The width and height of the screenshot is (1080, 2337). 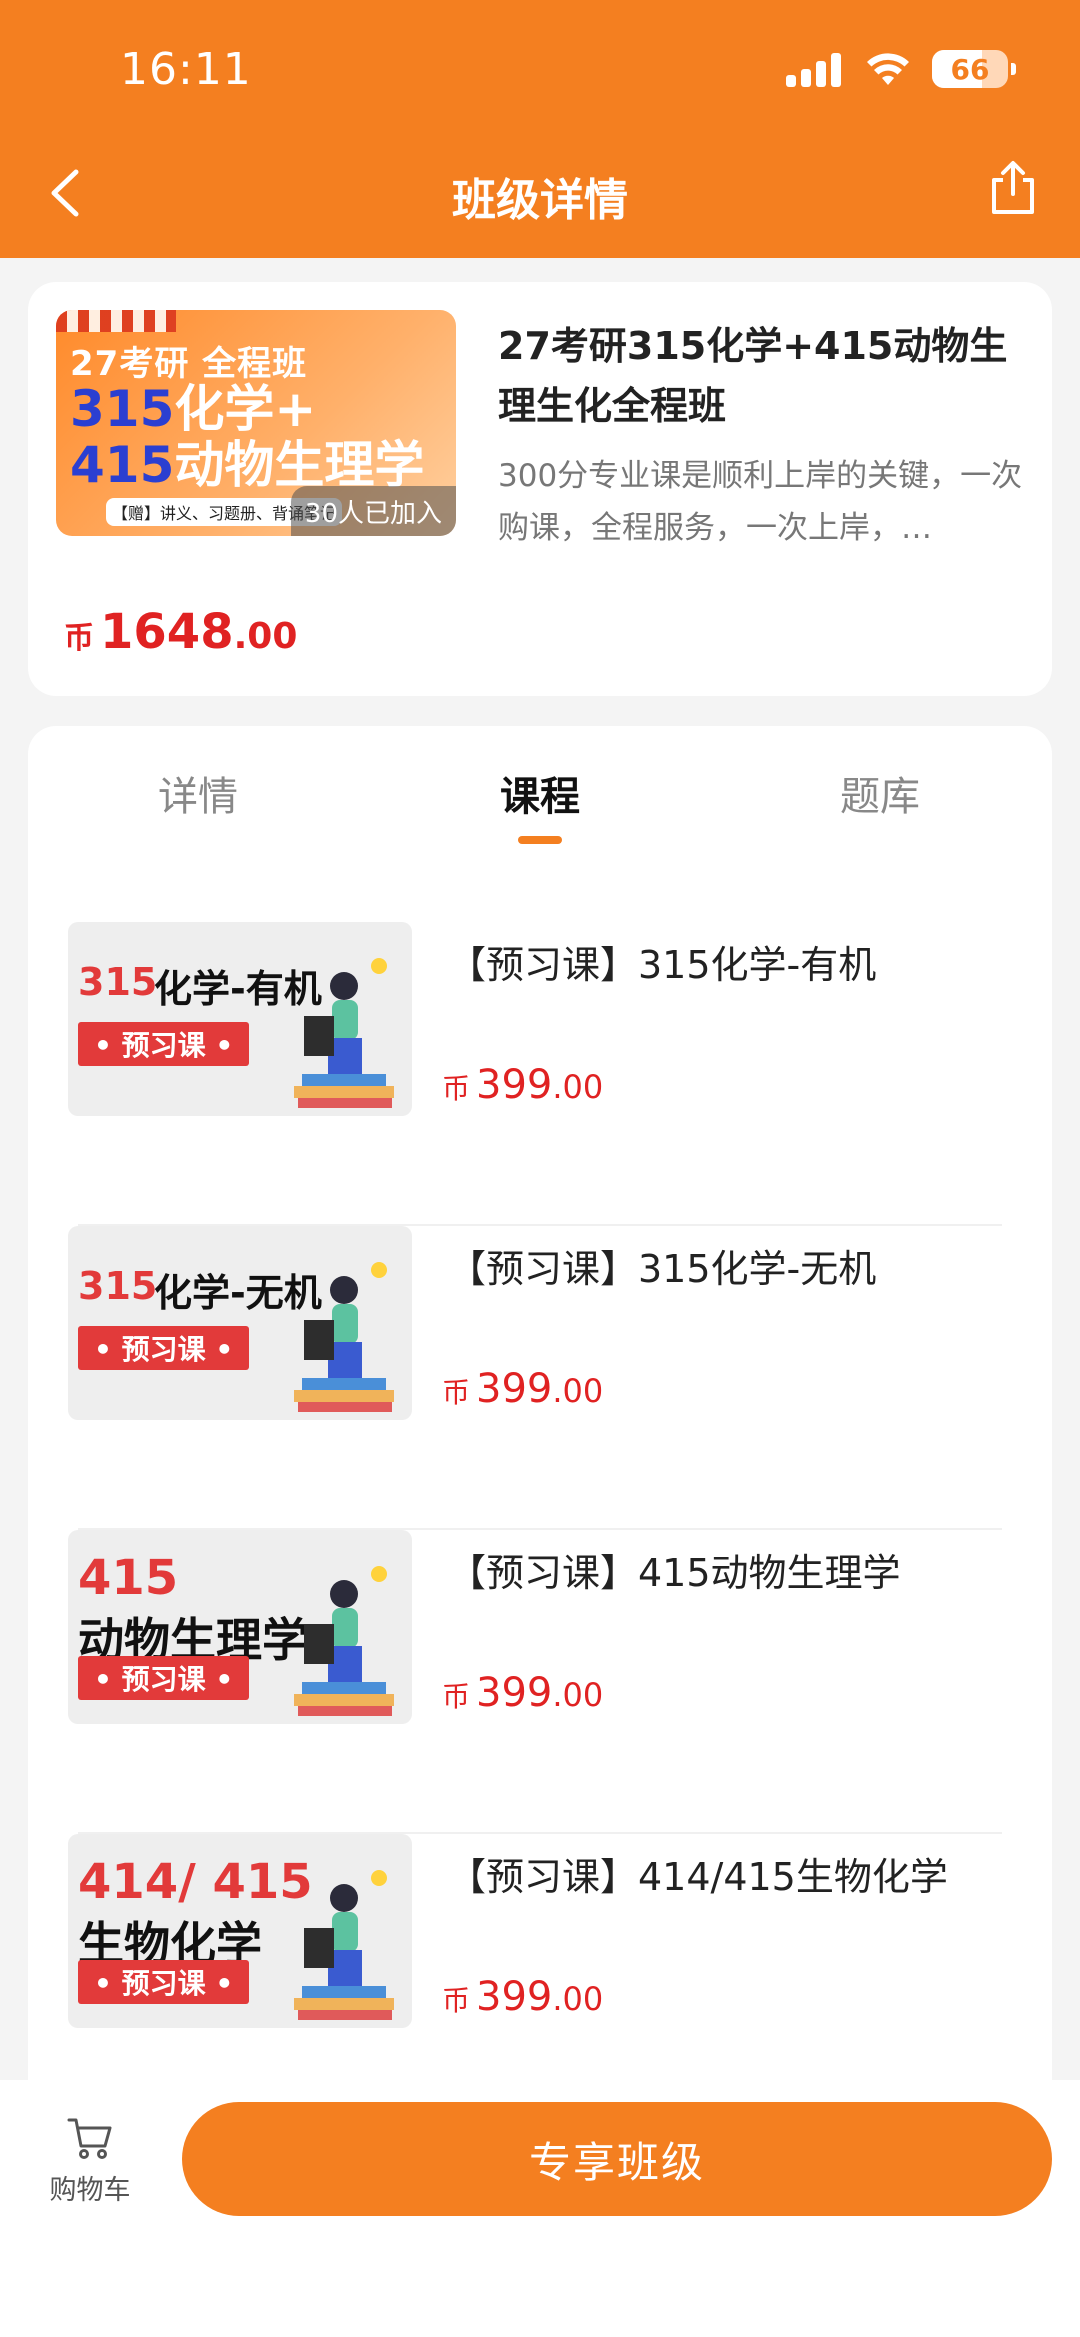 I want to click on status-icons: 66, so click(x=901, y=69).